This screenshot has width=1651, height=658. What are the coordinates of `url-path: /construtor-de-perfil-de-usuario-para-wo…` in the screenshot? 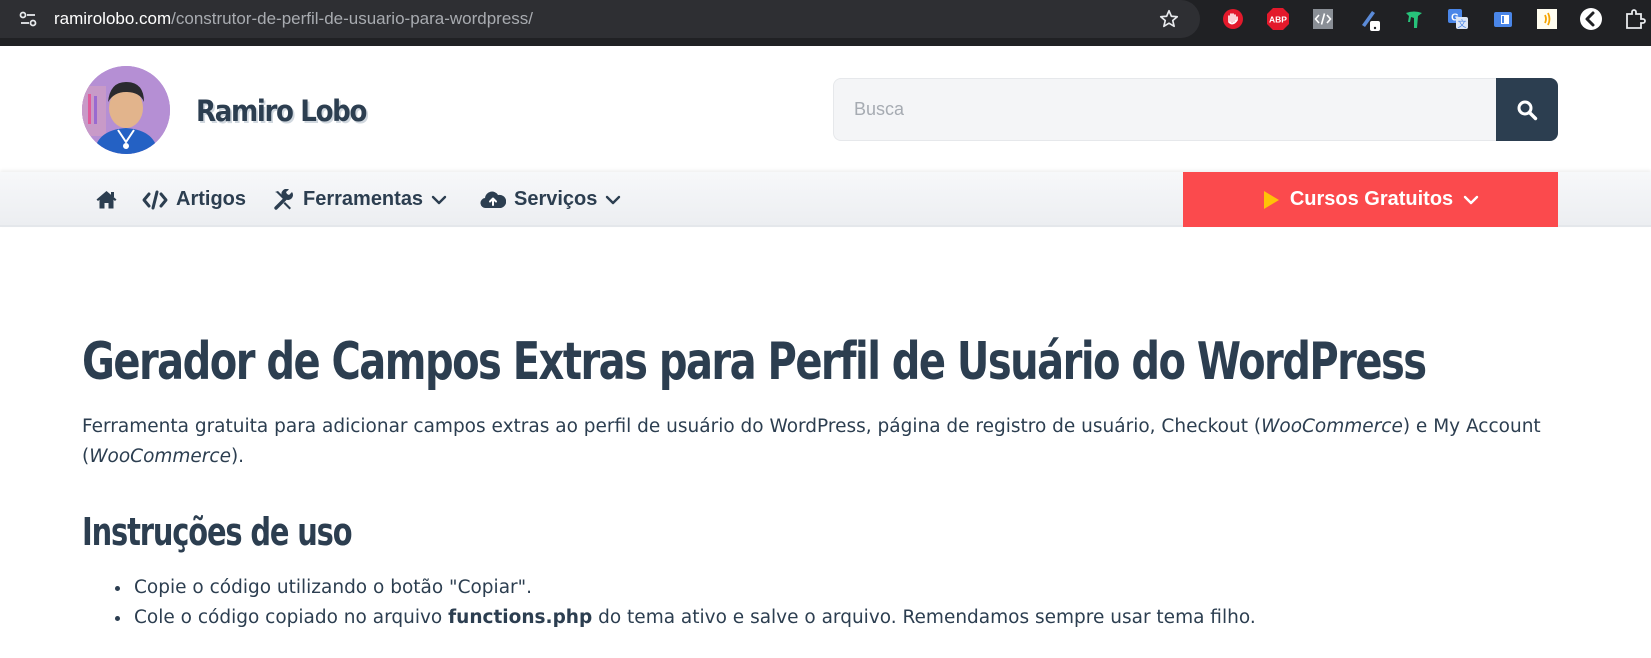 It's located at (352, 18).